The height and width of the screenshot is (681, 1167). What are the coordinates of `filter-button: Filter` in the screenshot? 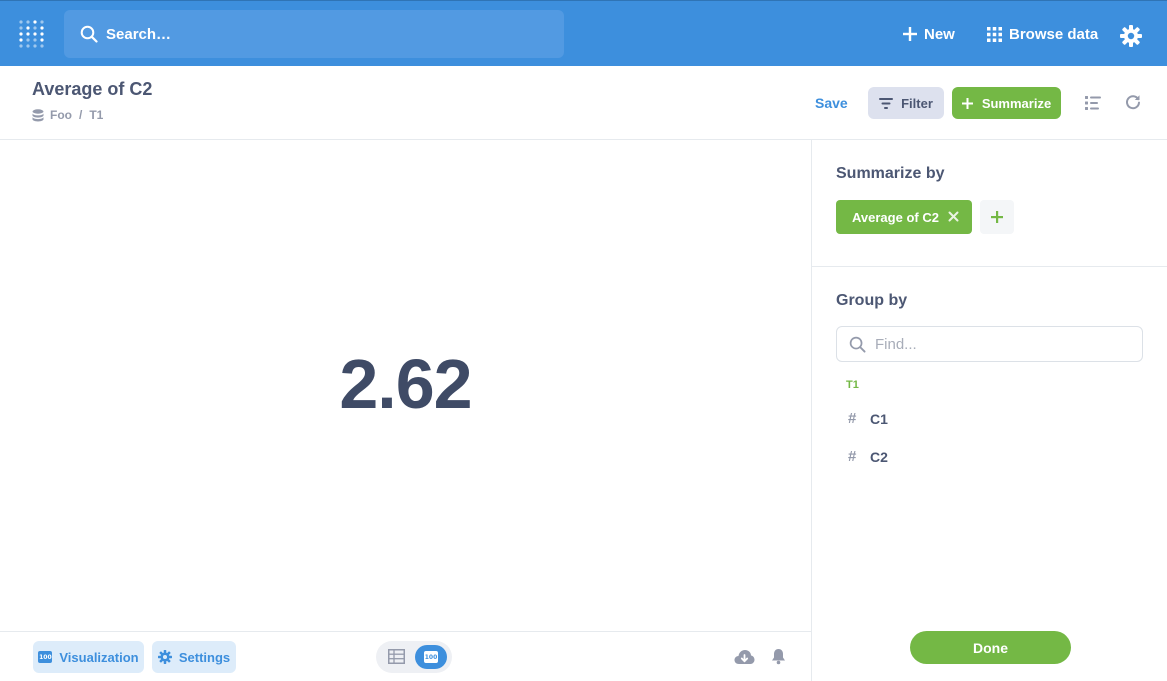 It's located at (906, 103).